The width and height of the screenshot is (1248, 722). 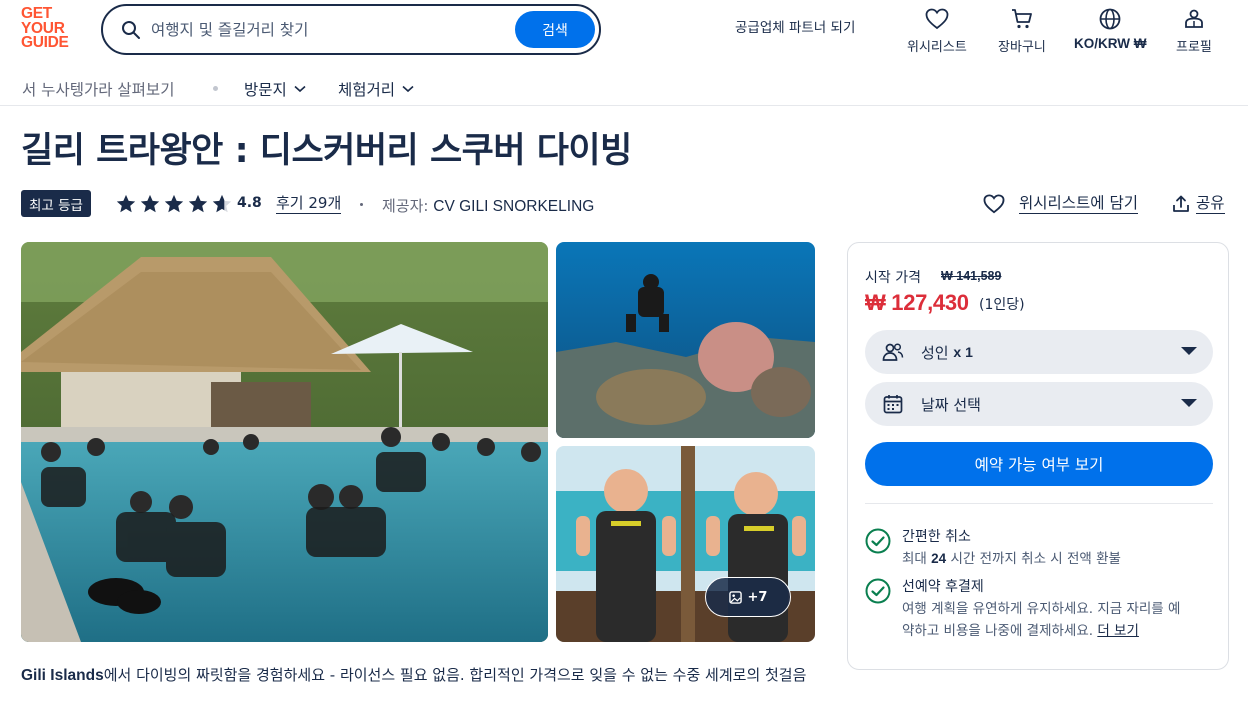 What do you see at coordinates (893, 404) in the screenshot?
I see `calendar-icon` at bounding box center [893, 404].